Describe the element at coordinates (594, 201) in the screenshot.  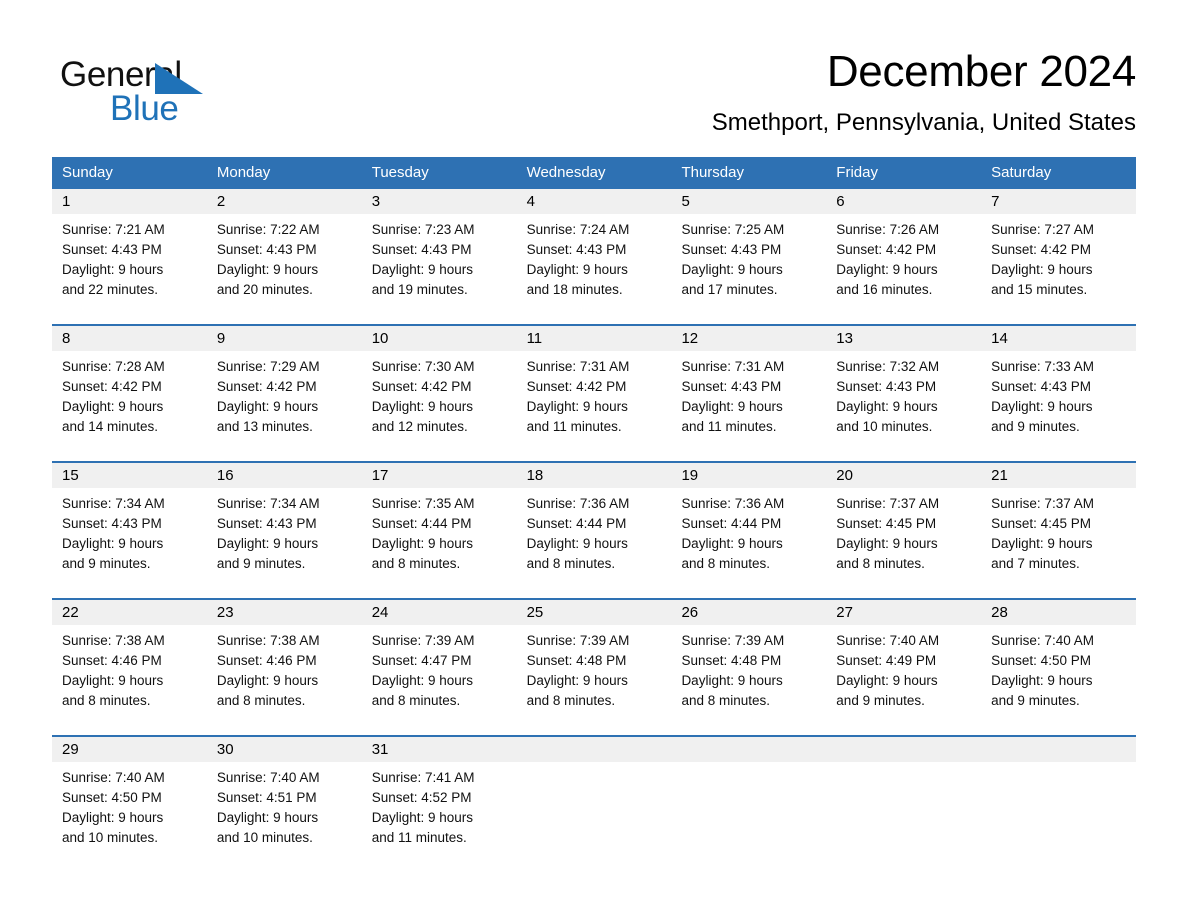
I see `day-number: 4` at that location.